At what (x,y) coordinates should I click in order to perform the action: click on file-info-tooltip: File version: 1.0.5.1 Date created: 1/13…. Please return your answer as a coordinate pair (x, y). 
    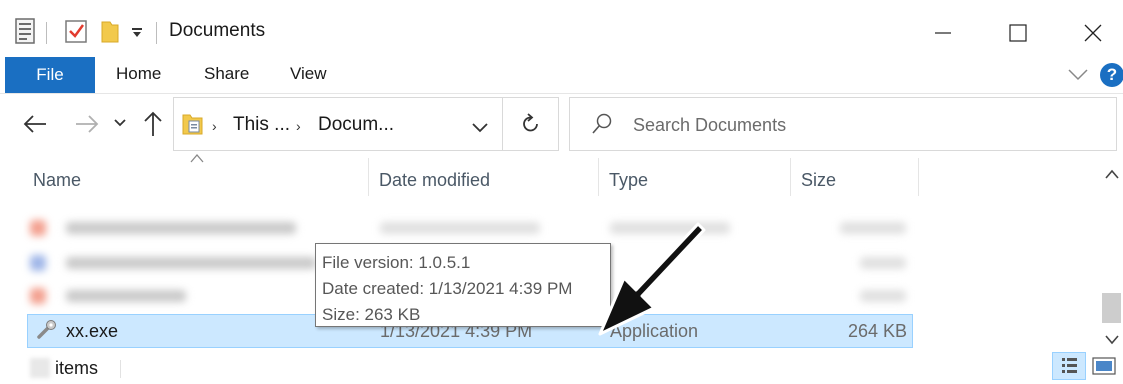
    Looking at the image, I should click on (463, 285).